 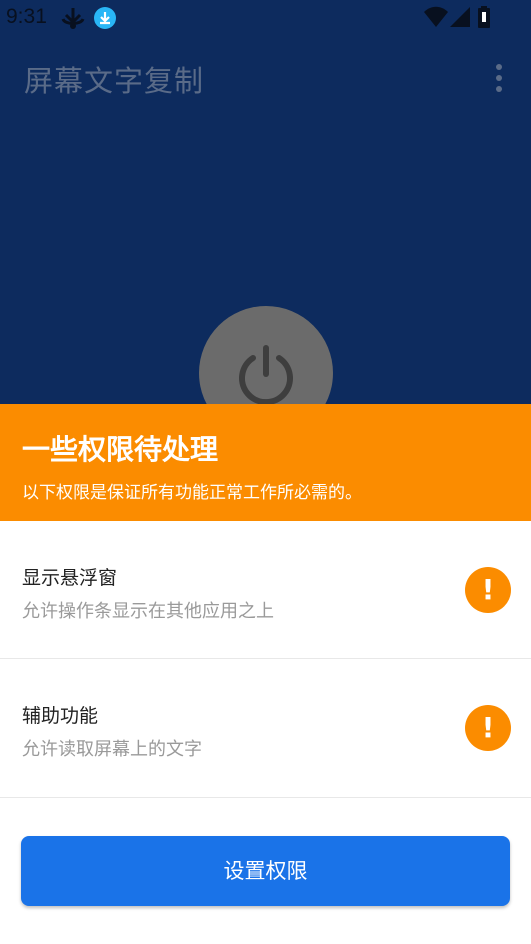 What do you see at coordinates (499, 78) in the screenshot?
I see `more-vert-icon` at bounding box center [499, 78].